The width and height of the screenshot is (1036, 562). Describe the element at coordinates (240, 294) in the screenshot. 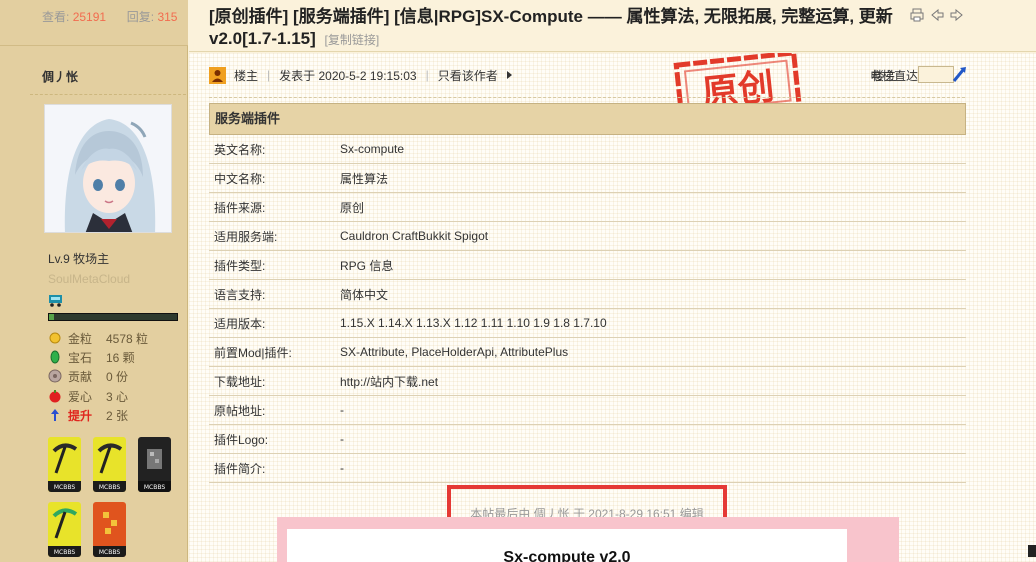

I see `info-key: 语言支持:` at that location.